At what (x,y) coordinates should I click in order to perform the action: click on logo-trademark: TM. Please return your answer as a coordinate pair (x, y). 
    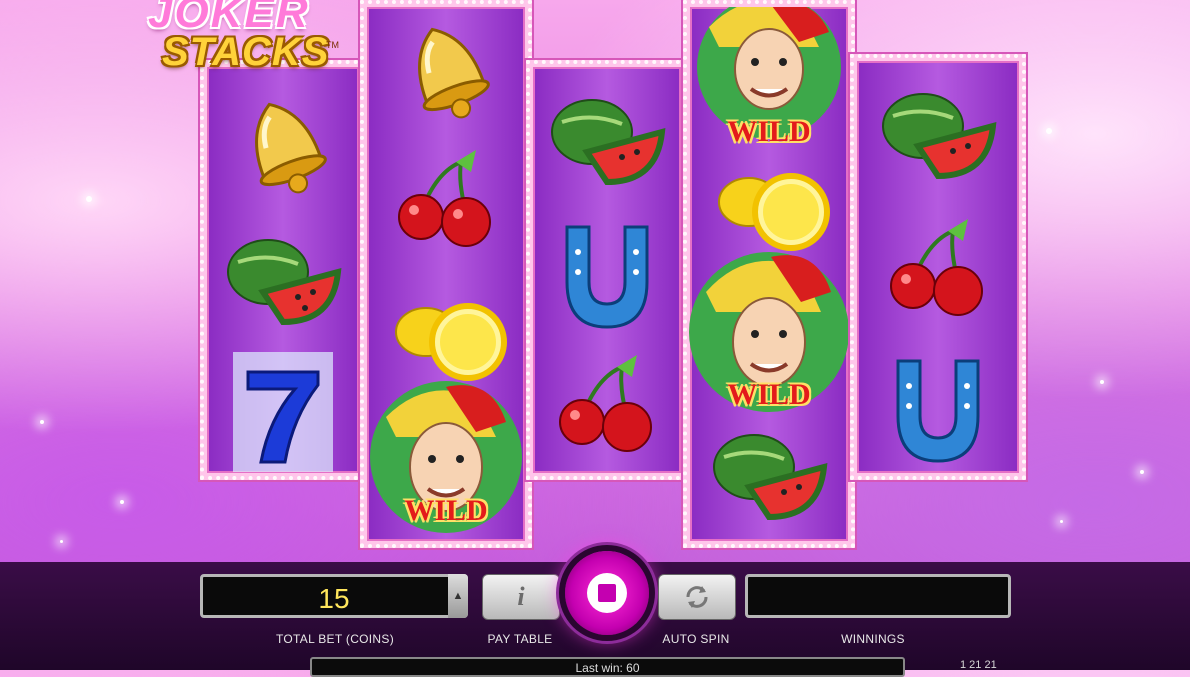
    Looking at the image, I should click on (332, 45).